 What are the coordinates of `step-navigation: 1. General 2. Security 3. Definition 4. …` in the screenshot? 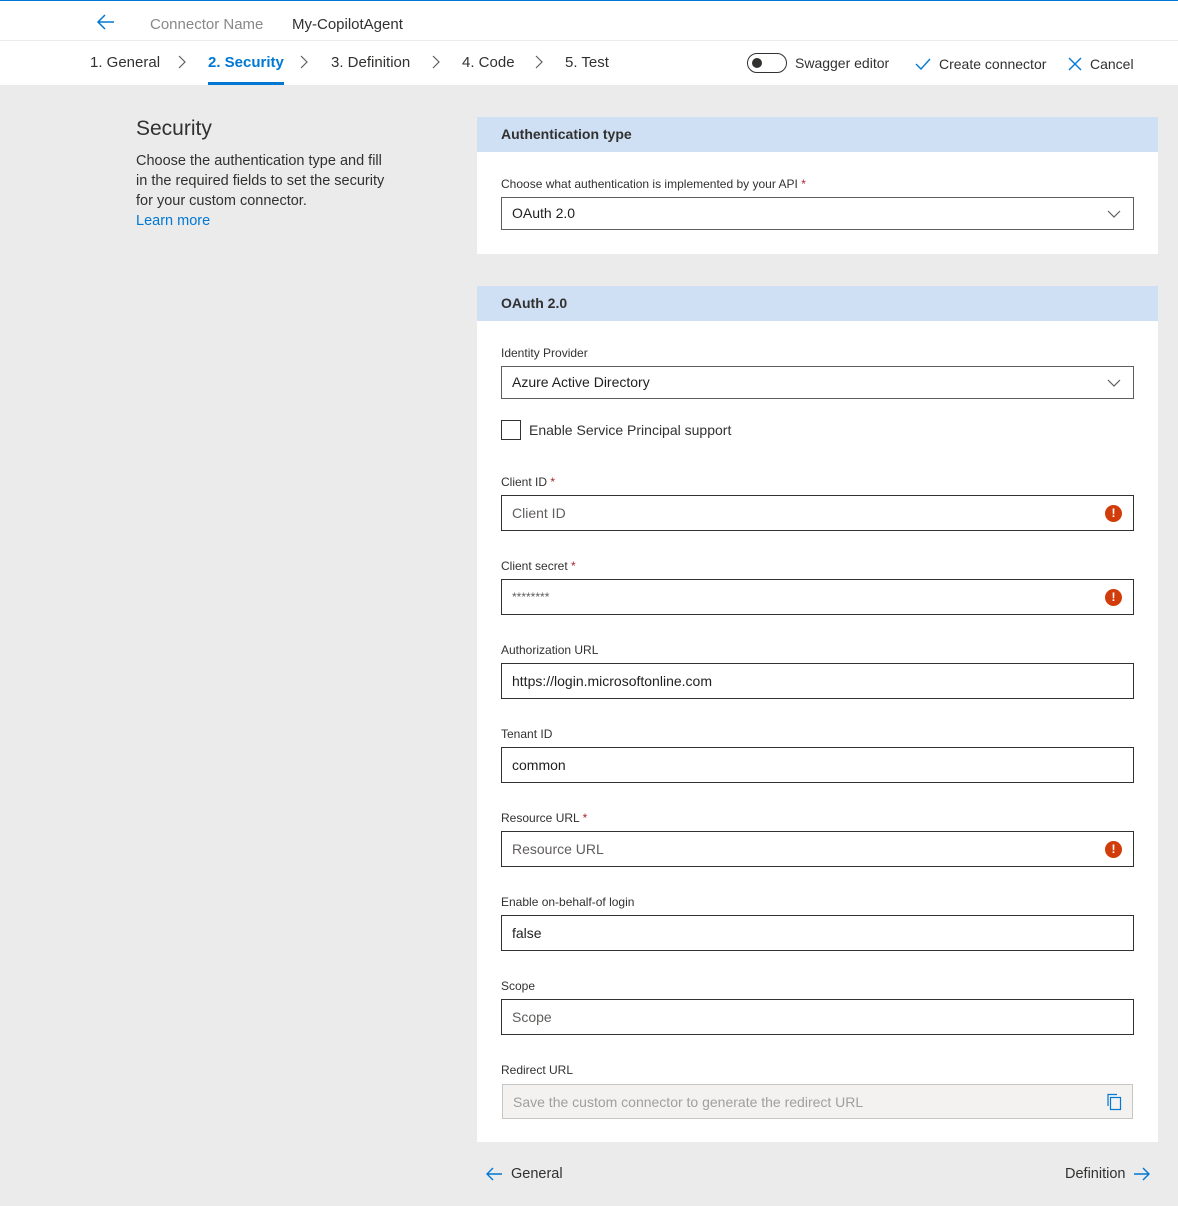 It's located at (589, 63).